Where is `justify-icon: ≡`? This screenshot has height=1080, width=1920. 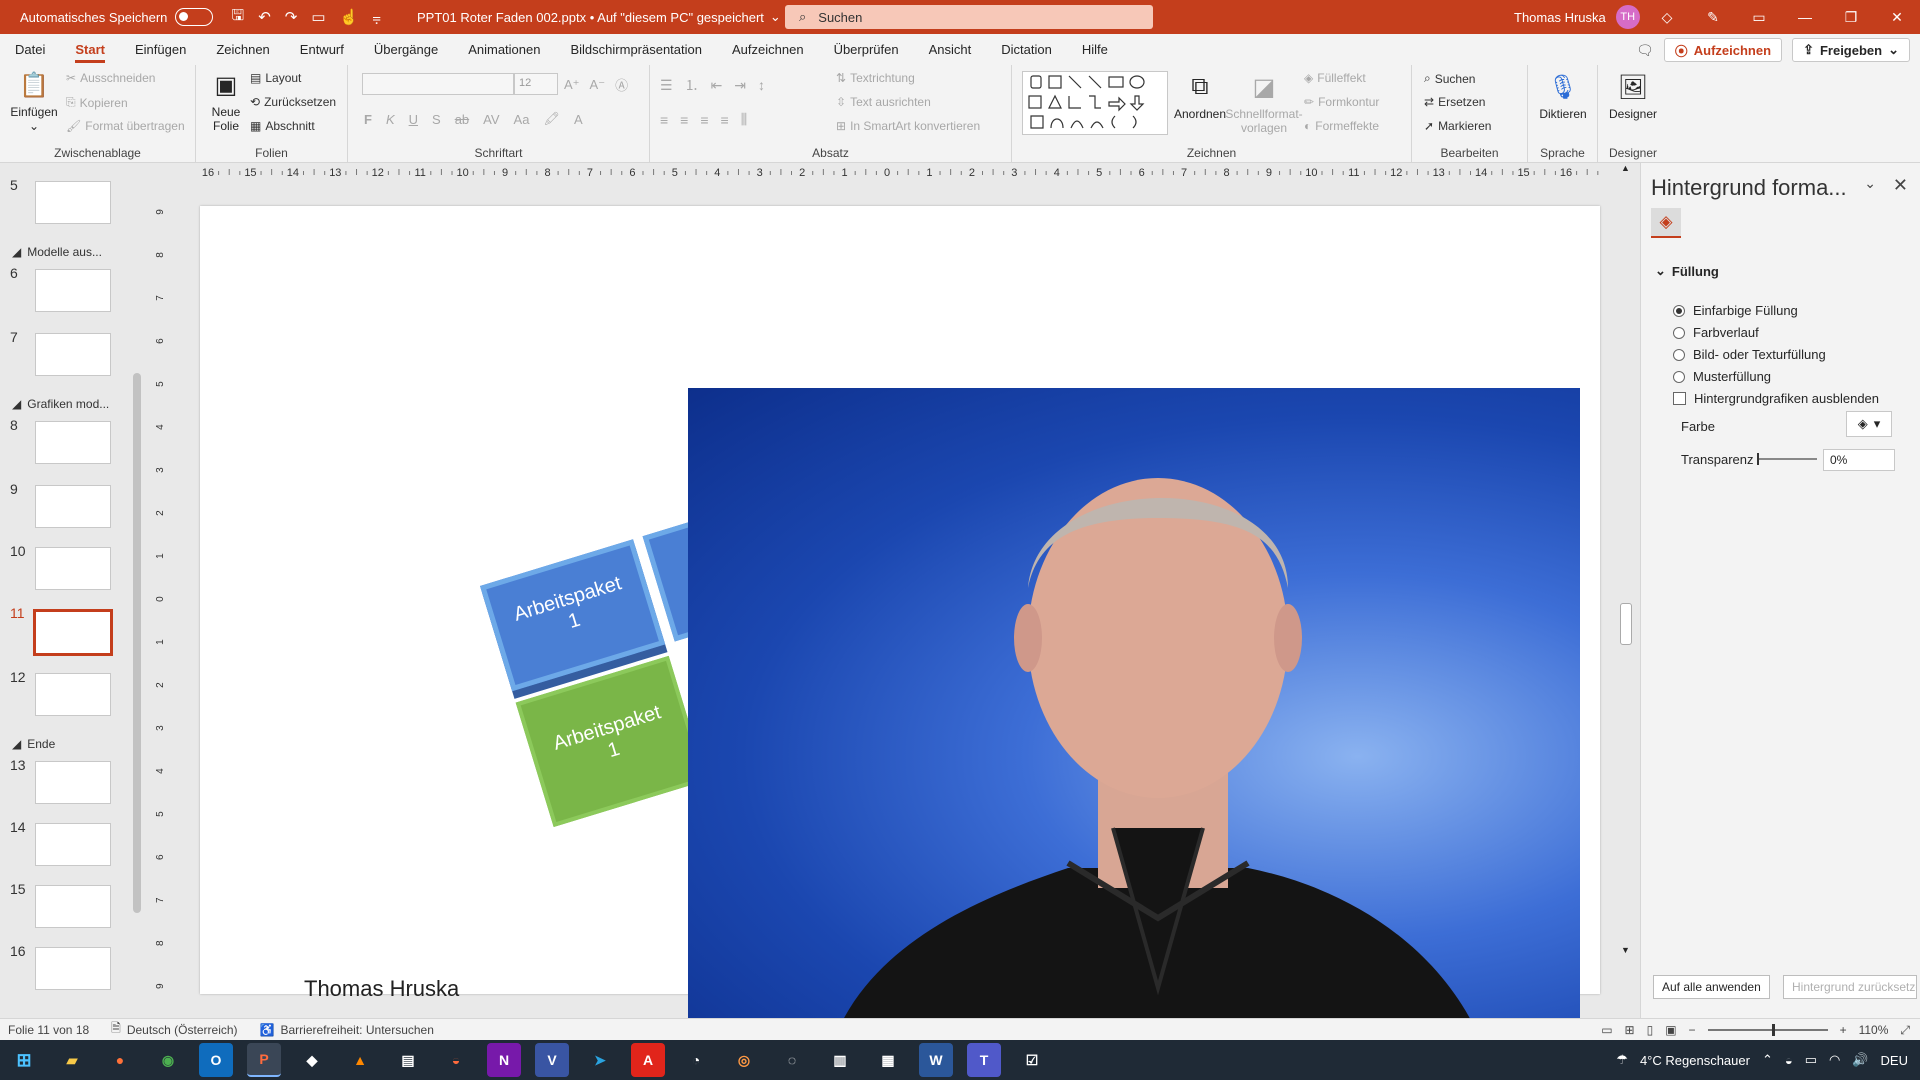
justify-icon: ≡ is located at coordinates (725, 120).